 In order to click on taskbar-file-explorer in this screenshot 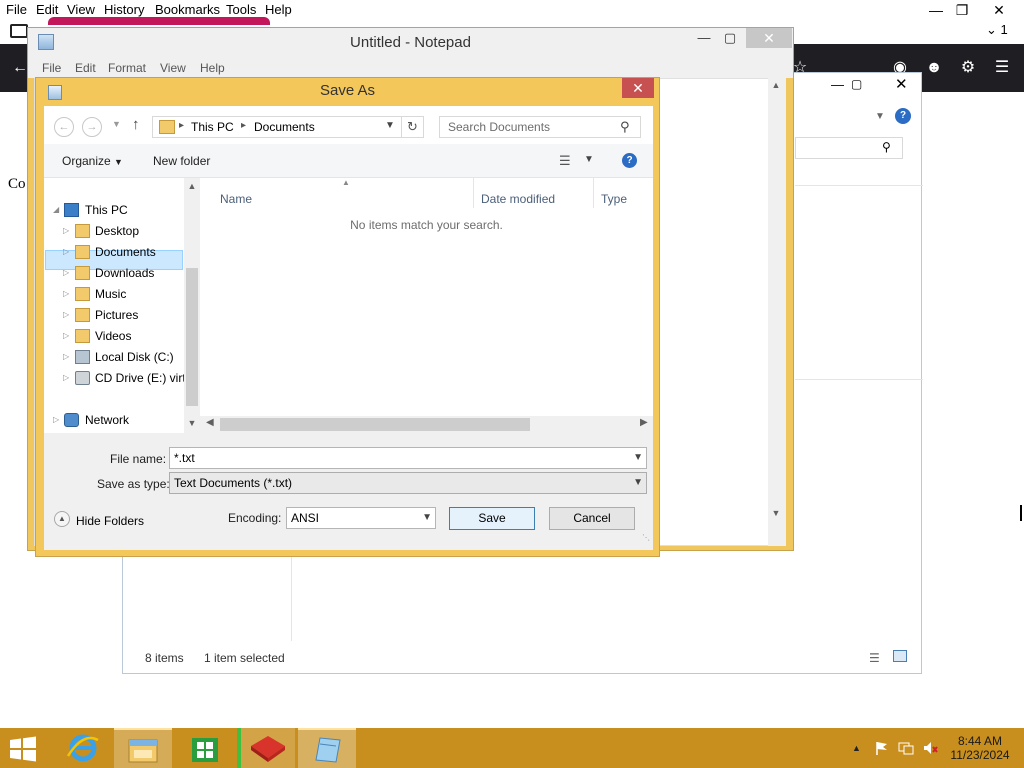, I will do `click(143, 748)`.